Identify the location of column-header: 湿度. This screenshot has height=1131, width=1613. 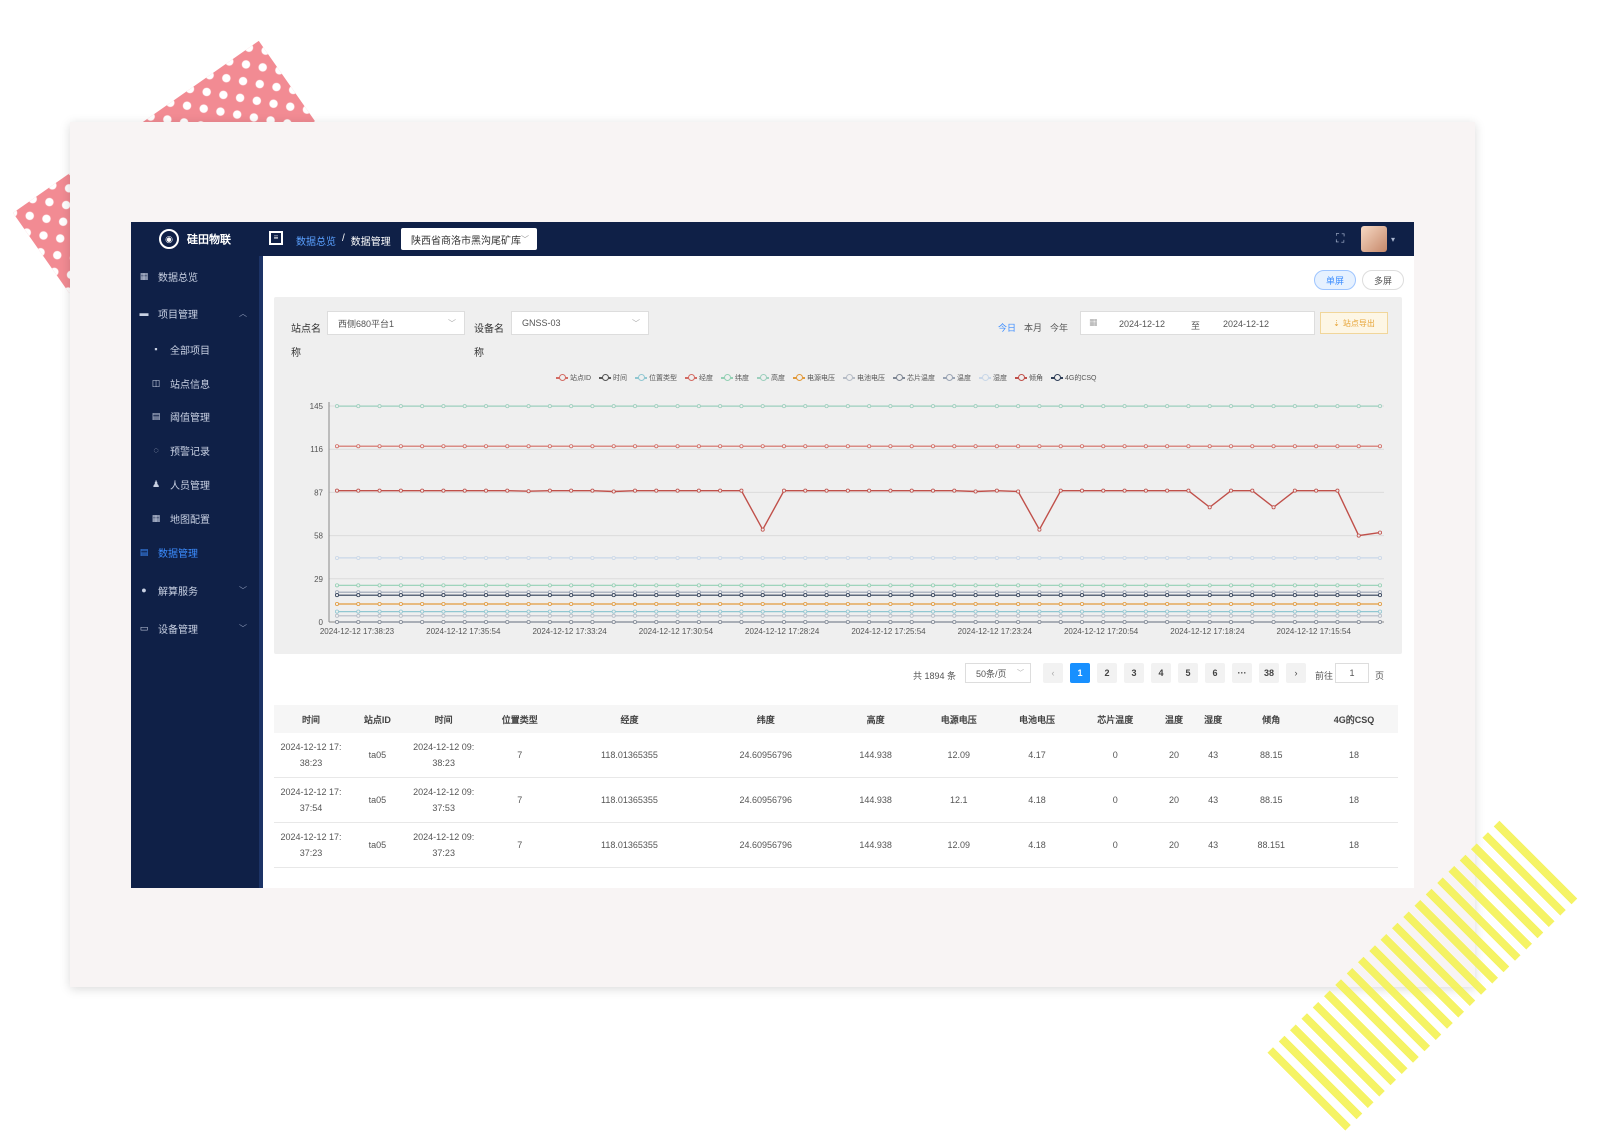
(1213, 719).